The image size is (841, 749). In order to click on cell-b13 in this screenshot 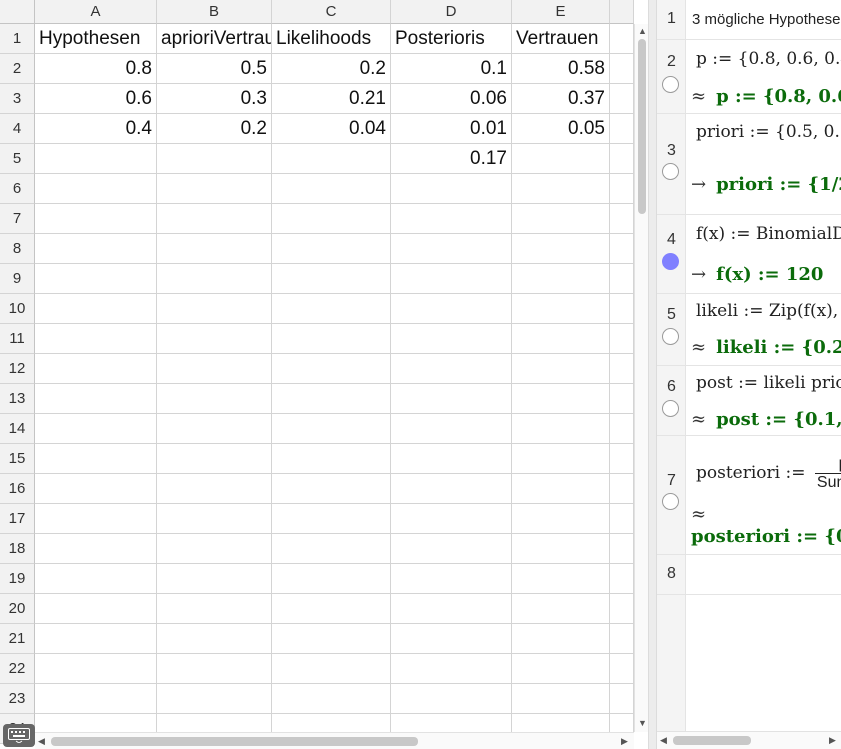, I will do `click(214, 399)`.